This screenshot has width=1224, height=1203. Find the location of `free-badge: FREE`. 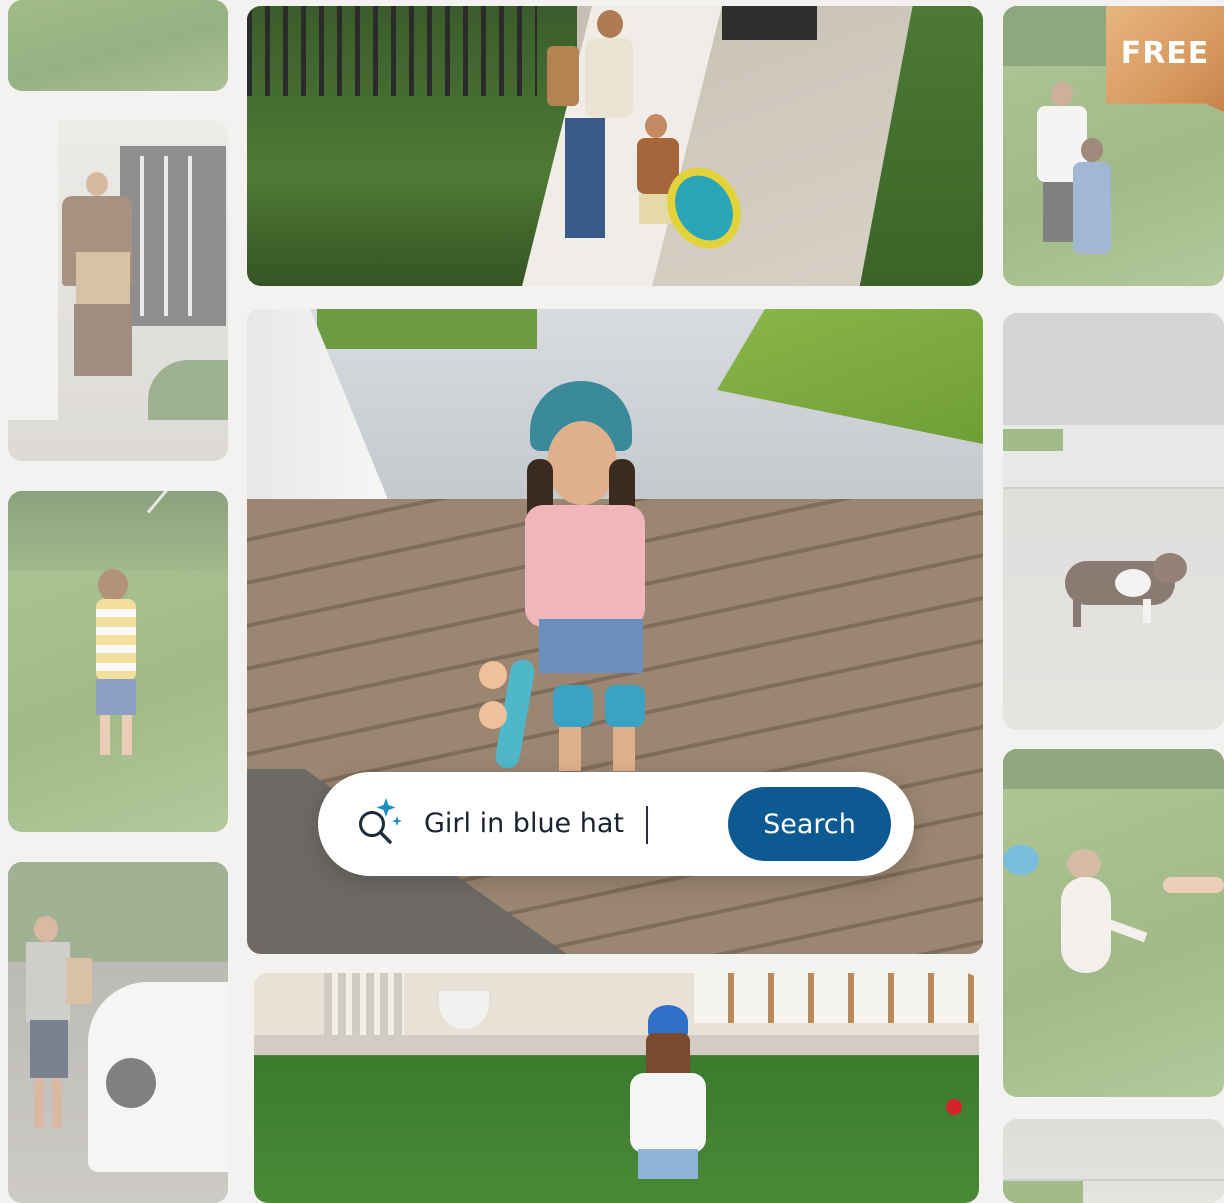

free-badge: FREE is located at coordinates (1165, 59).